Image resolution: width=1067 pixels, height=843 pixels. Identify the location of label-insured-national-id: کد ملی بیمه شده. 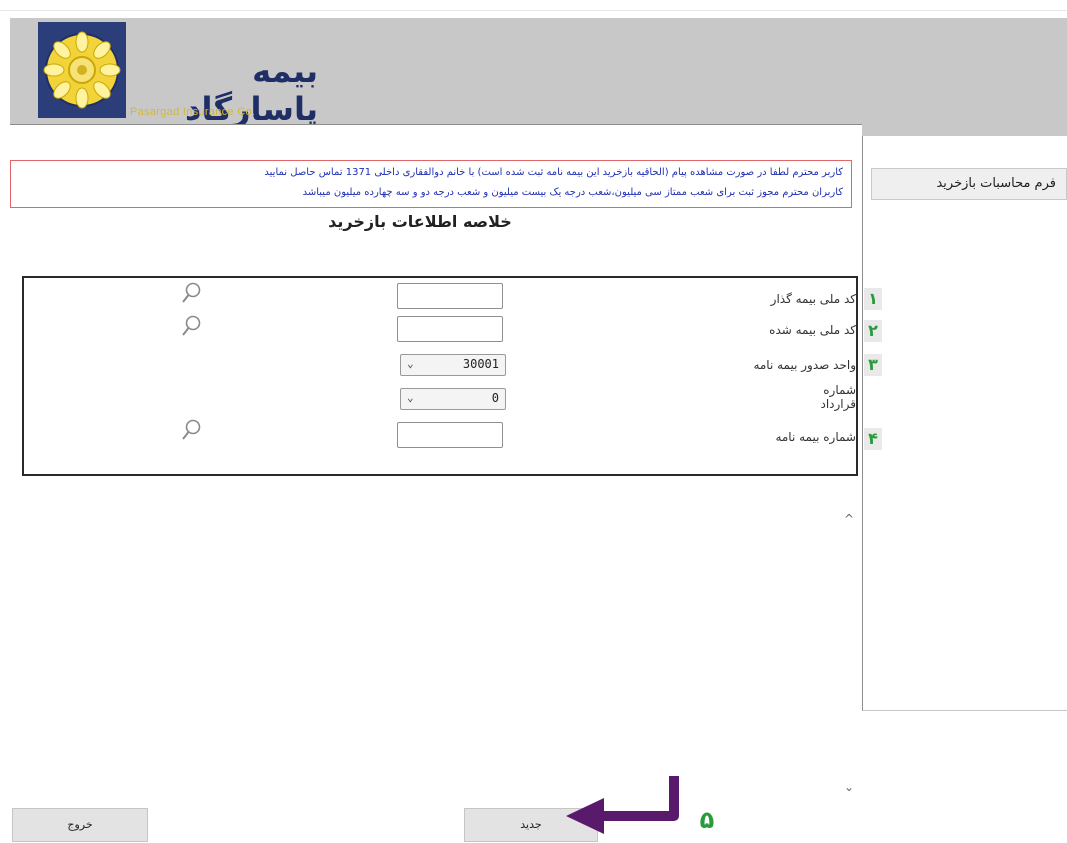
(812, 330).